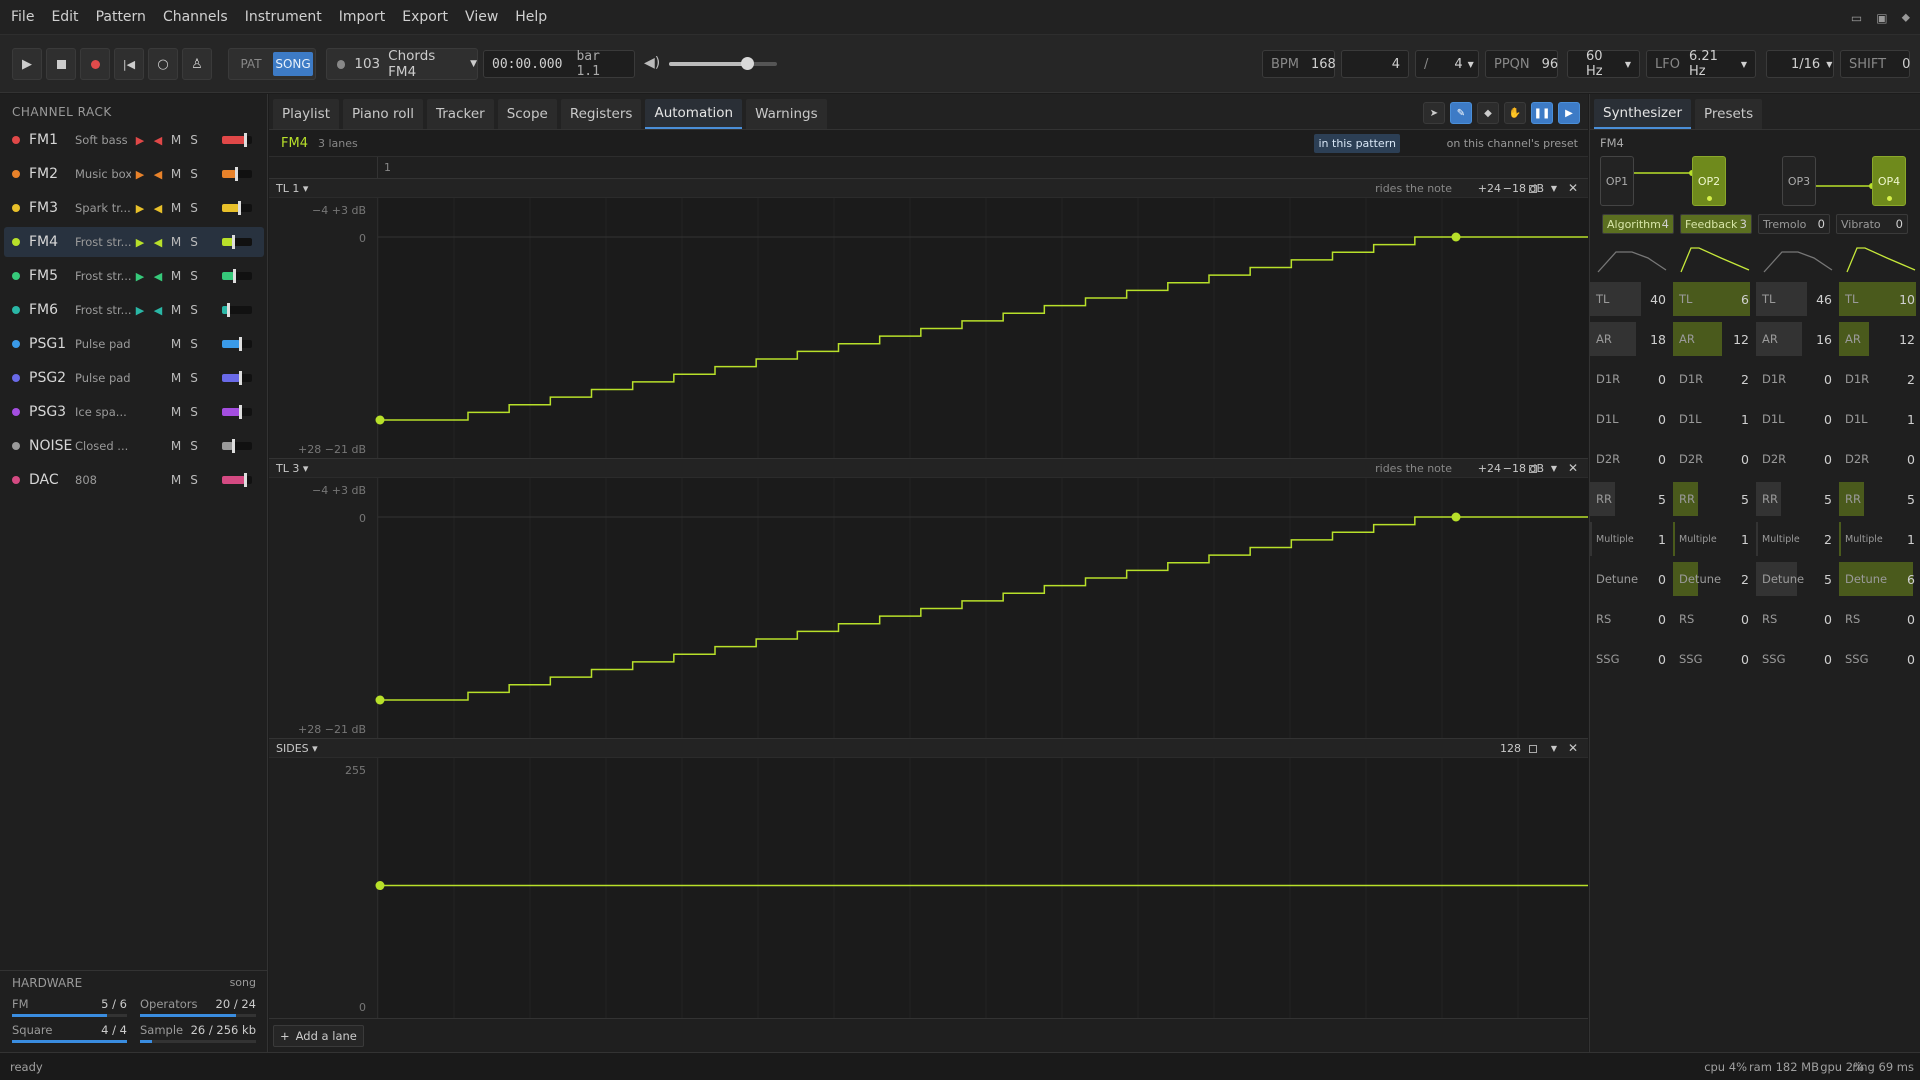 Image resolution: width=1920 pixels, height=1080 pixels. What do you see at coordinates (1542, 113) in the screenshot?
I see `pause-tool: ❚❚` at bounding box center [1542, 113].